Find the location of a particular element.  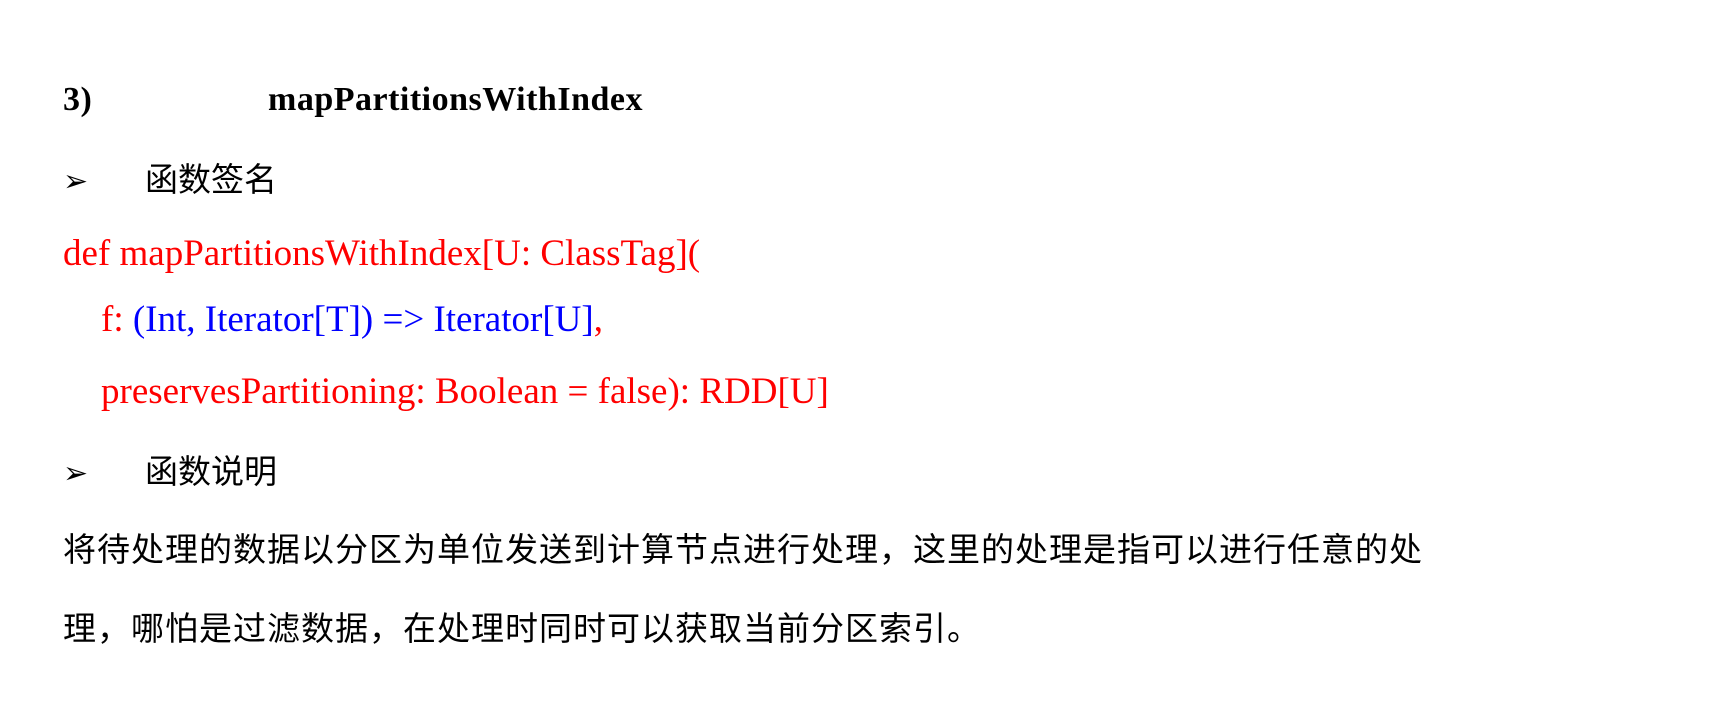

signature-bullet: ➢ 函数签名 is located at coordinates (170, 181).